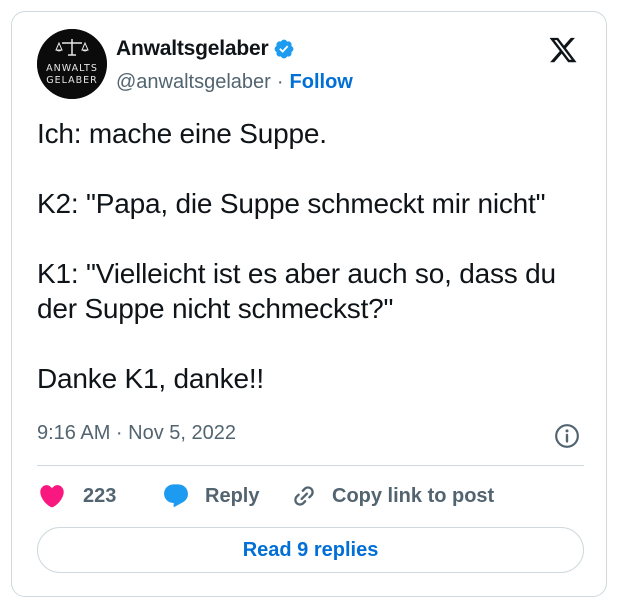 The height and width of the screenshot is (610, 620). Describe the element at coordinates (182, 133) in the screenshot. I see `tweet-line: Ich: mache eine Suppe.` at that location.